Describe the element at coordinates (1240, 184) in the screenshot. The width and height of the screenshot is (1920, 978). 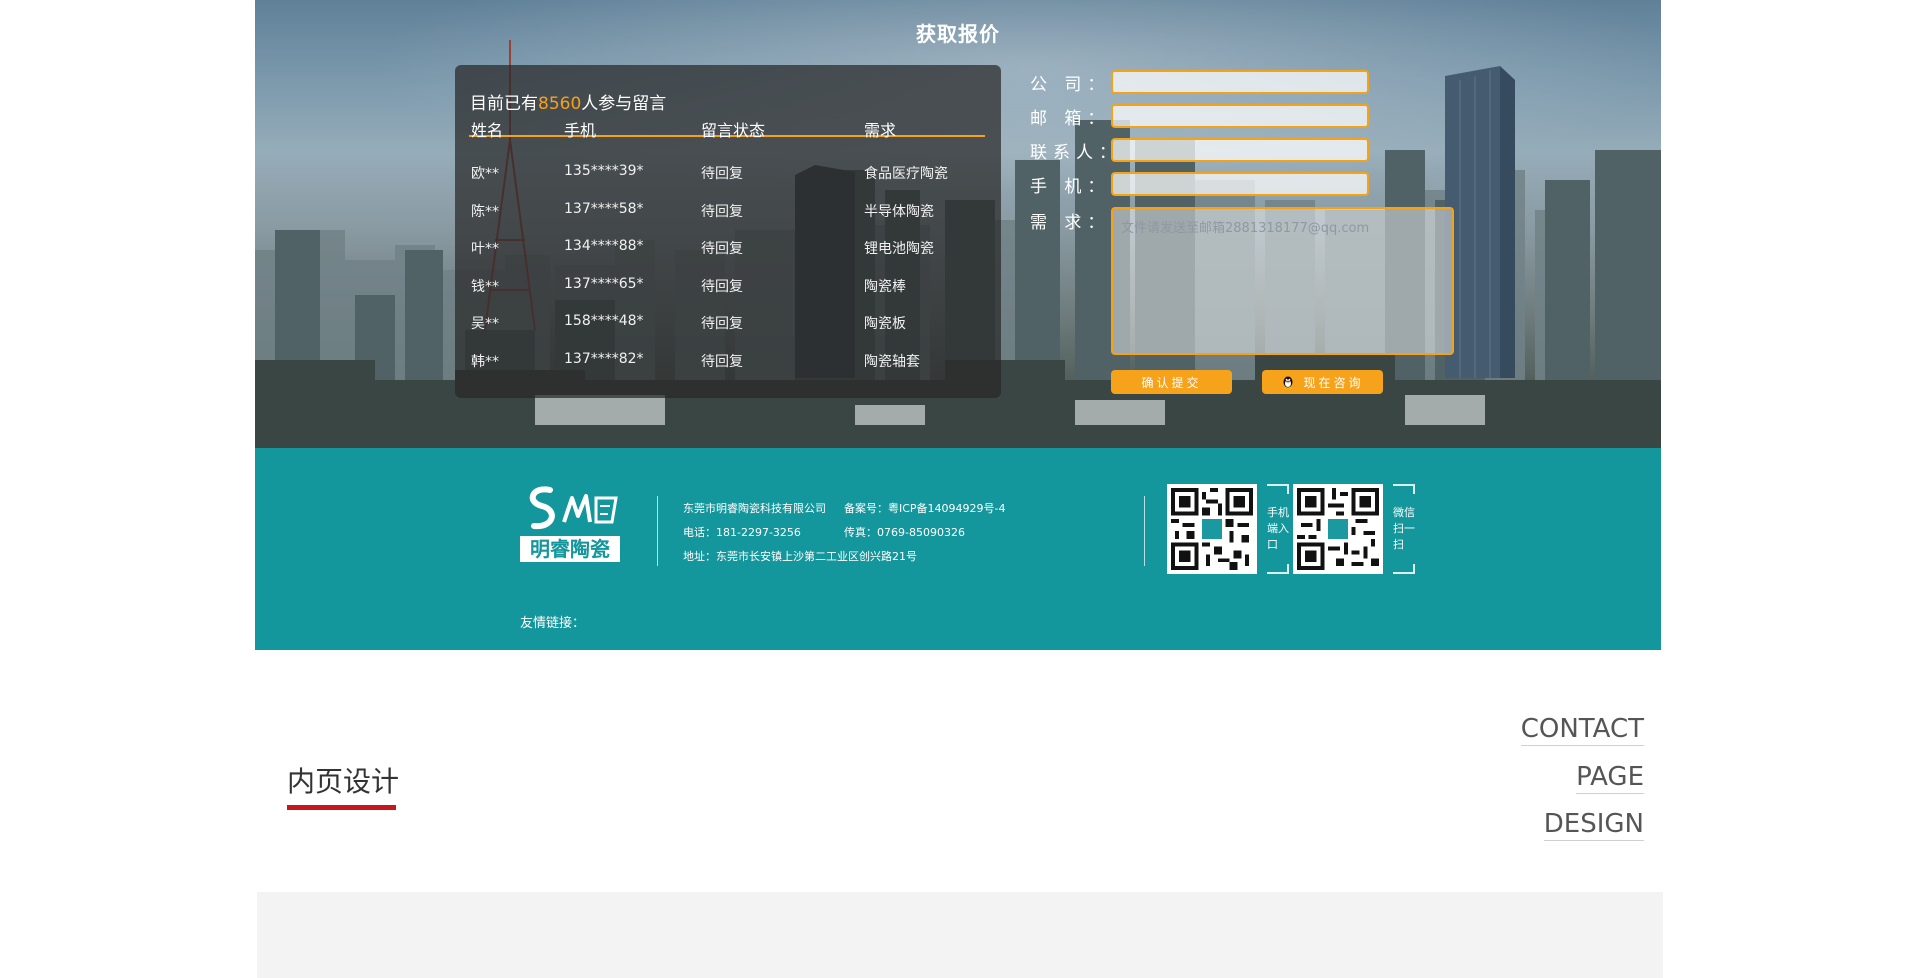
I see `phone-input` at that location.